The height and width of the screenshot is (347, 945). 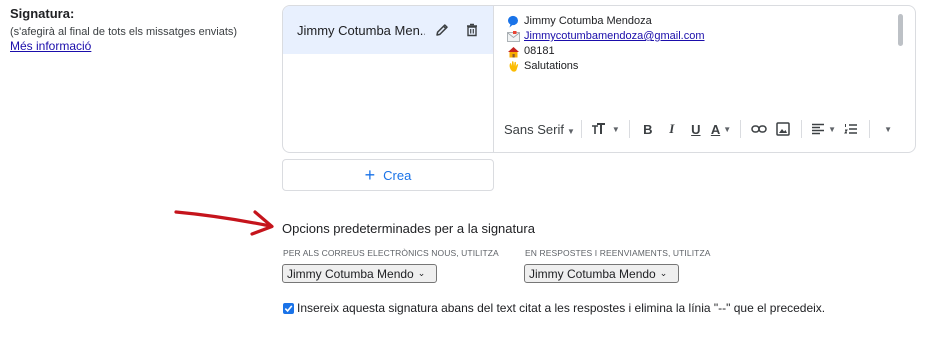 I want to click on image-icon, so click(x=783, y=129).